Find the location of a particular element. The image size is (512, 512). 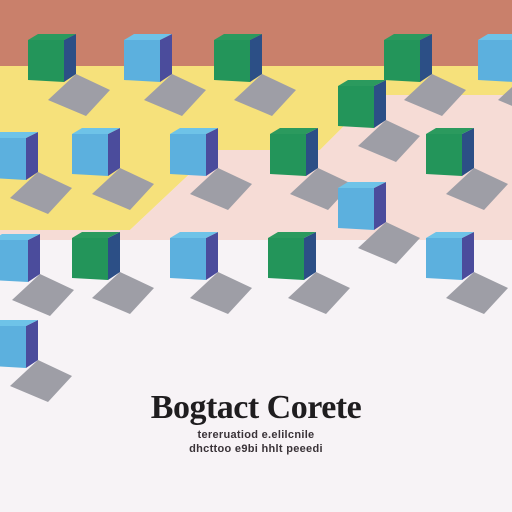

subtitle-line-2: dhcttoo e9bi hhlt peeedi is located at coordinates (256, 449).